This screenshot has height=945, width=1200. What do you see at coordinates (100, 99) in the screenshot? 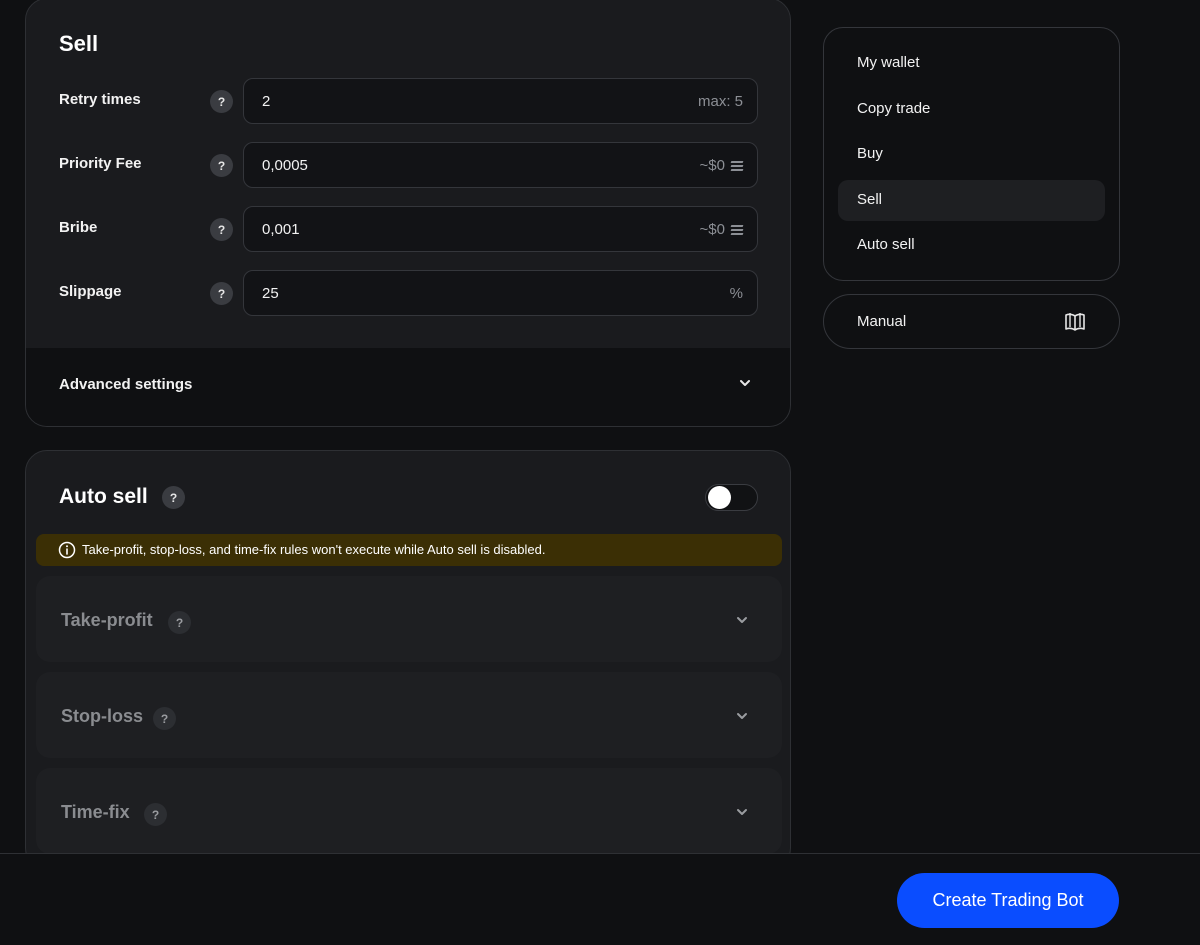
I see `retry-times-label: Retry times` at bounding box center [100, 99].